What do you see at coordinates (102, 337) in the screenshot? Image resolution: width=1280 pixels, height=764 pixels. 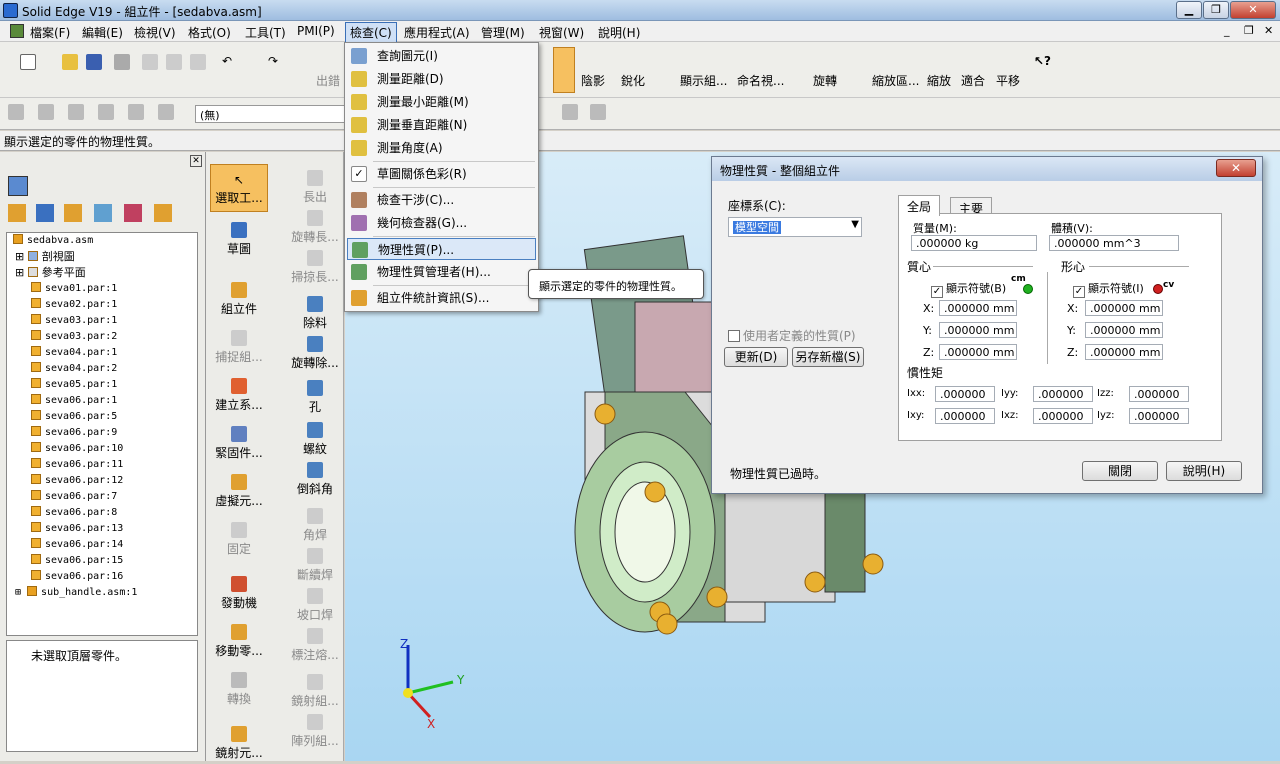 I see `tree-item: seva03.par:2` at bounding box center [102, 337].